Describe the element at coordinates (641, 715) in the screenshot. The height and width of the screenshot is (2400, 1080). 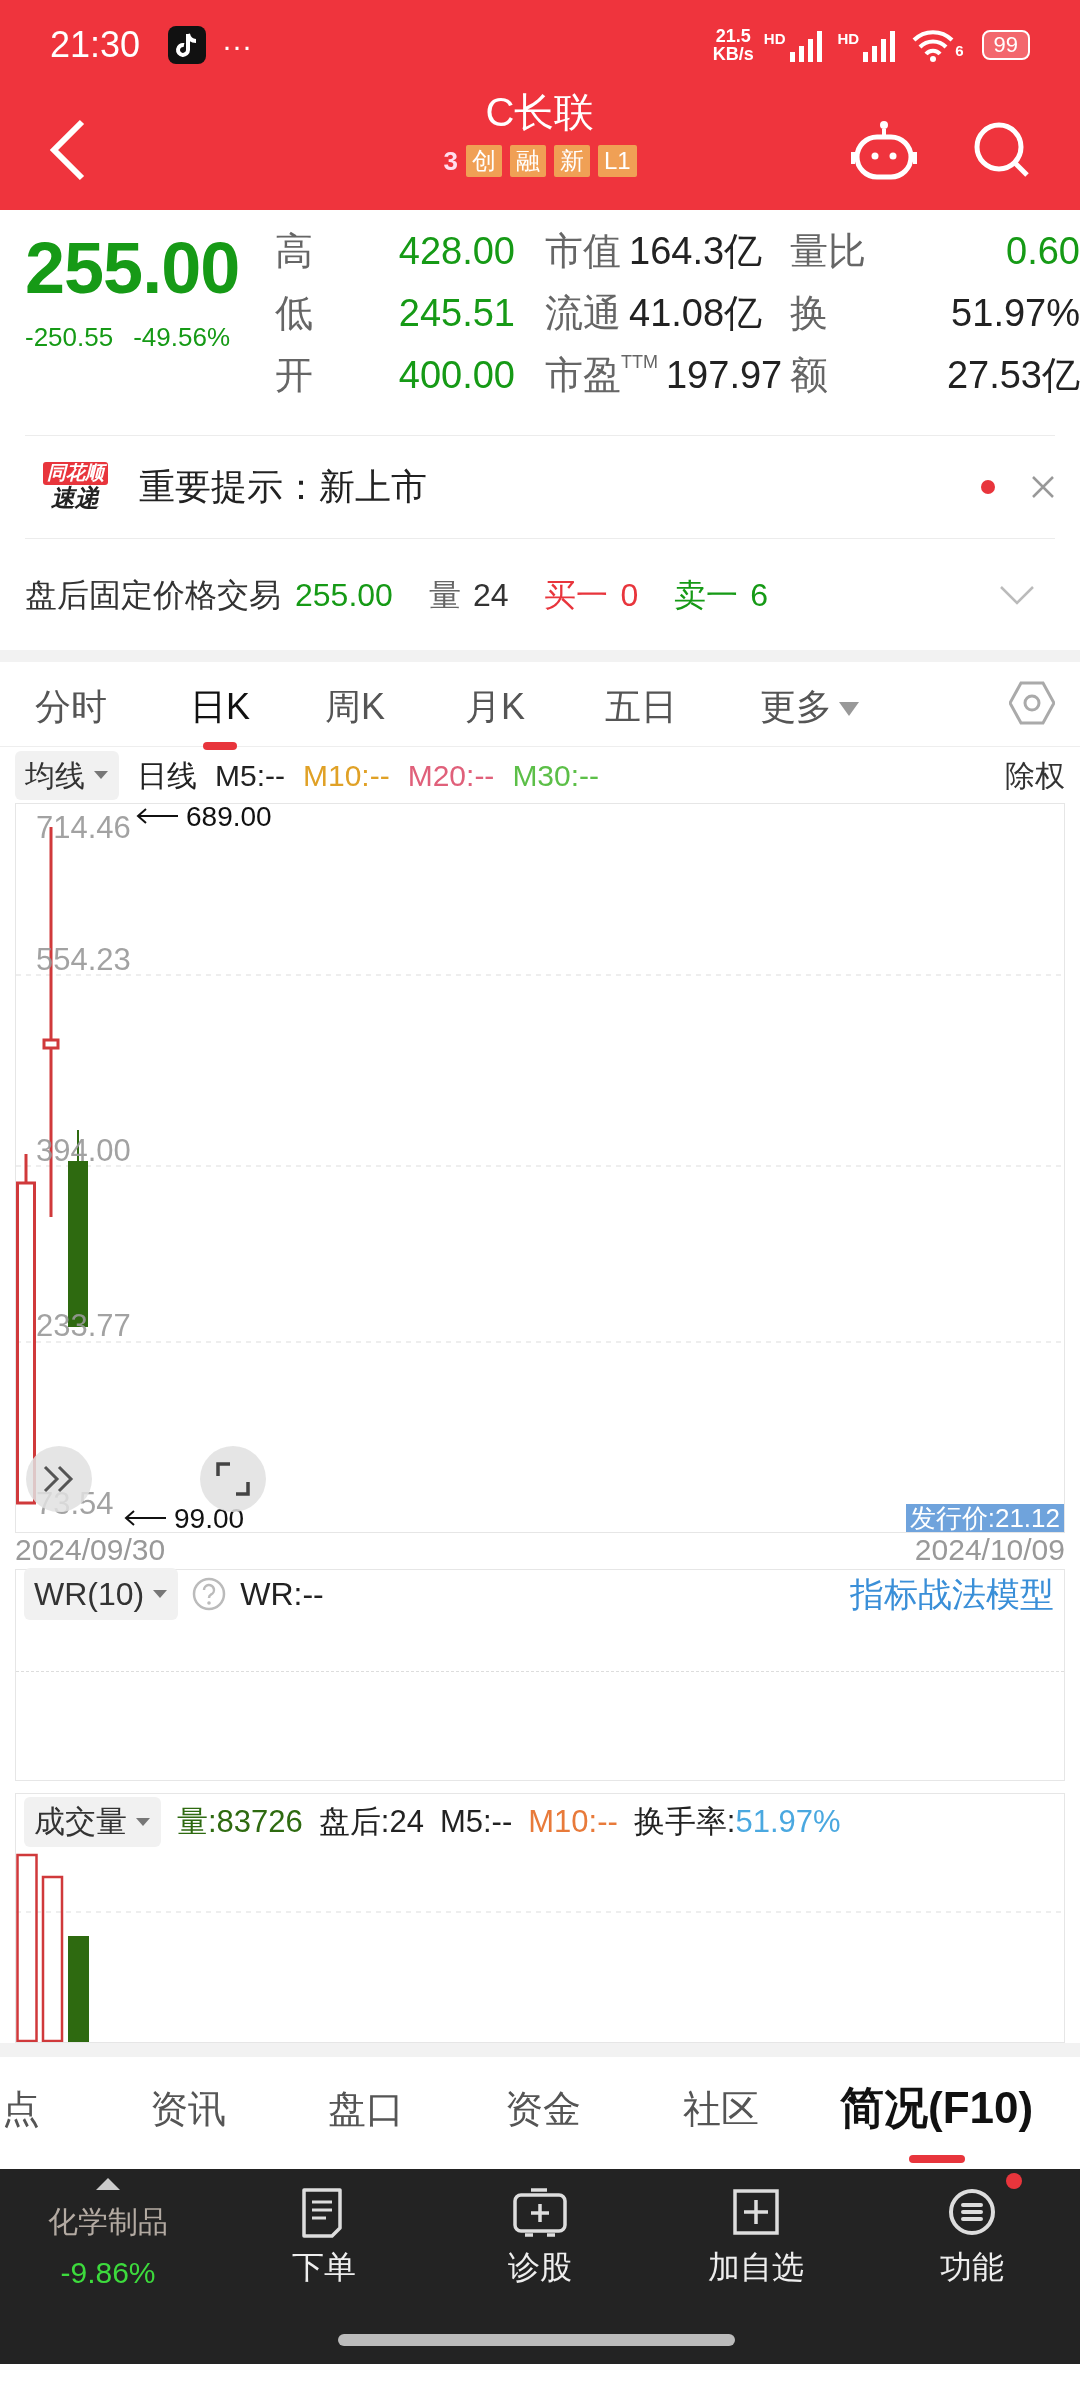
I see `chart-tab: 五日` at that location.